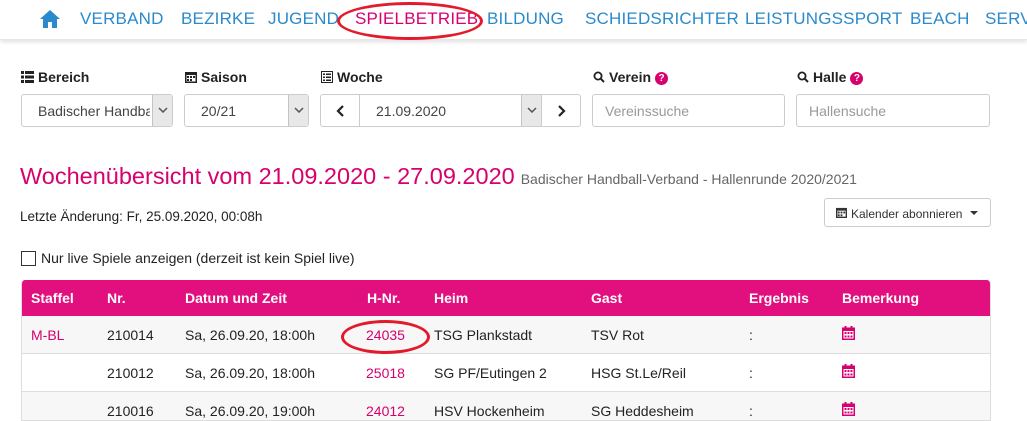  I want to click on nav-item-jugend: JUGEND, so click(303, 19).